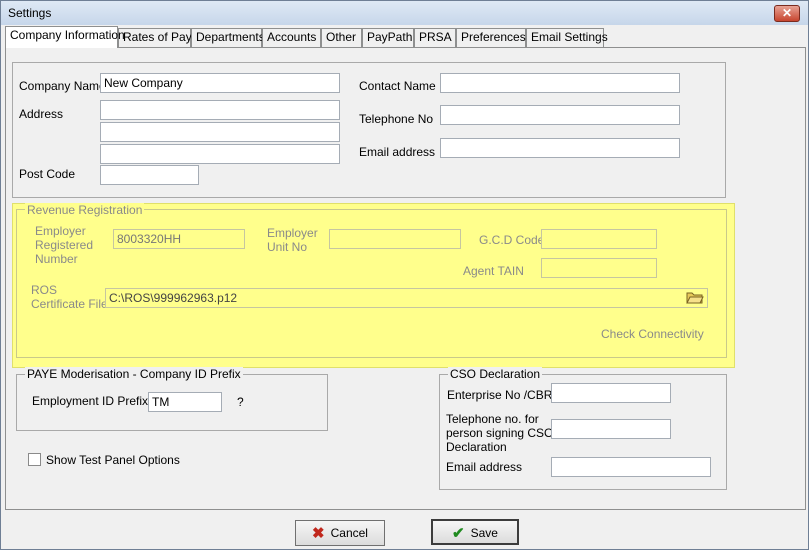 Image resolution: width=809 pixels, height=550 pixels. I want to click on employer-reg-label-3: Number, so click(56, 259).